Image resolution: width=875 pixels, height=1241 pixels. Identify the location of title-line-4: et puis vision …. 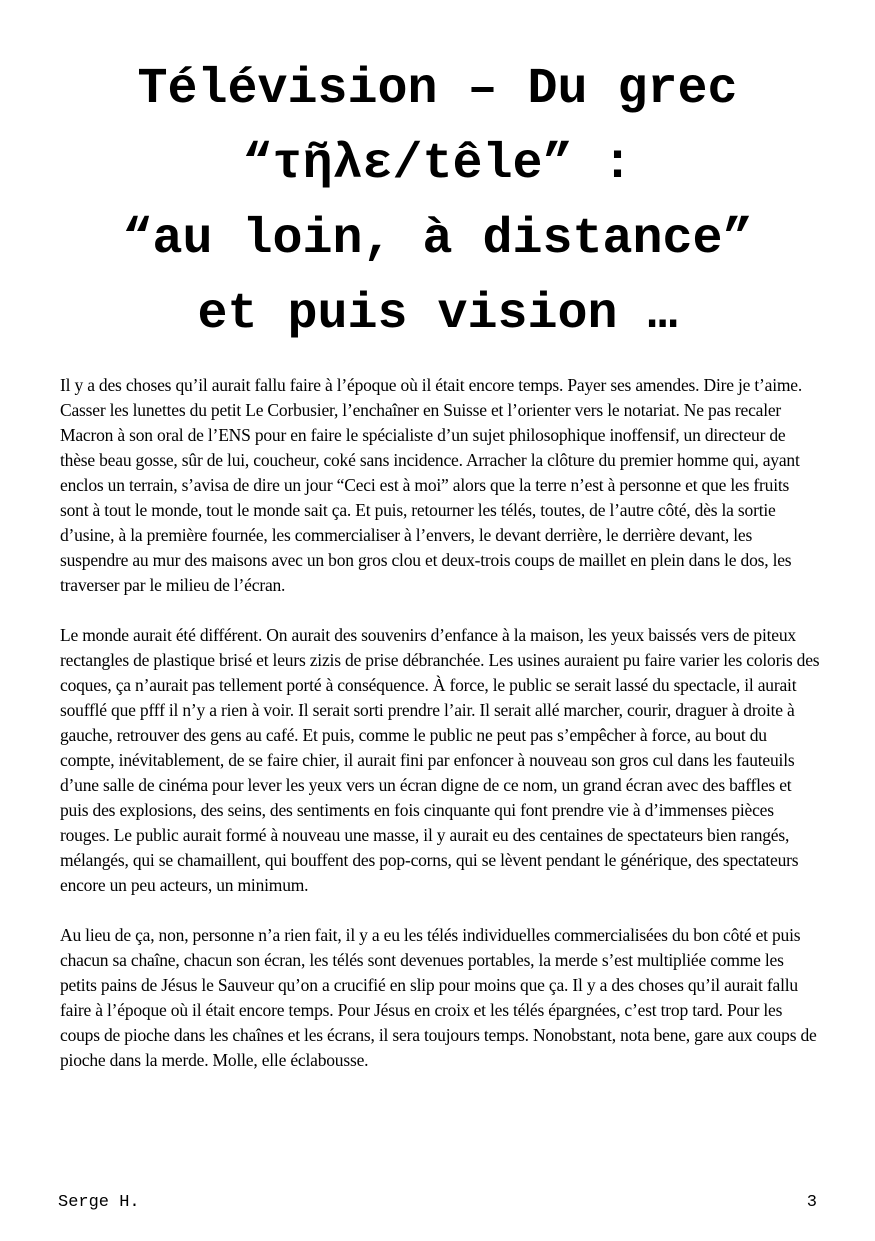
(437, 314).